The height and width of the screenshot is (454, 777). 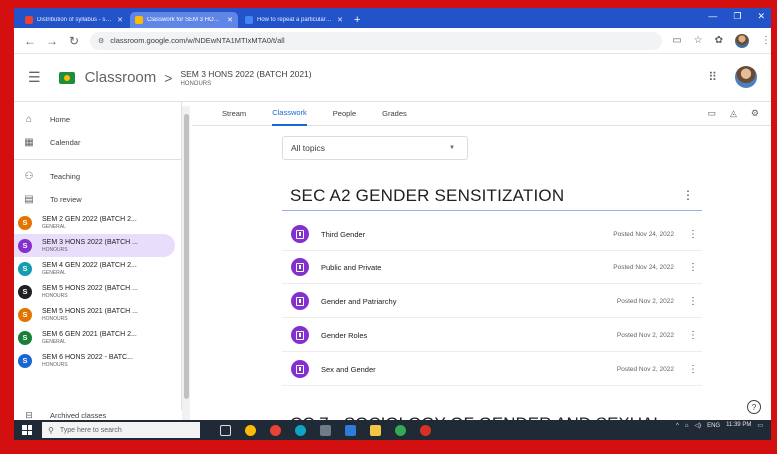 I want to click on drive-folder-icon: ◬, so click(x=733, y=113).